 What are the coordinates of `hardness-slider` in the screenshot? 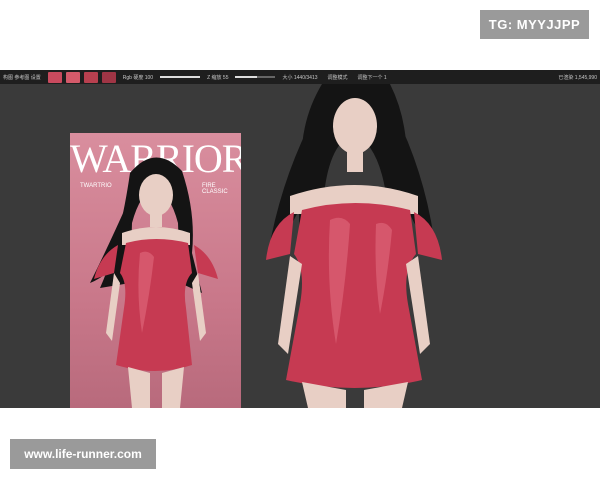 It's located at (180, 77).